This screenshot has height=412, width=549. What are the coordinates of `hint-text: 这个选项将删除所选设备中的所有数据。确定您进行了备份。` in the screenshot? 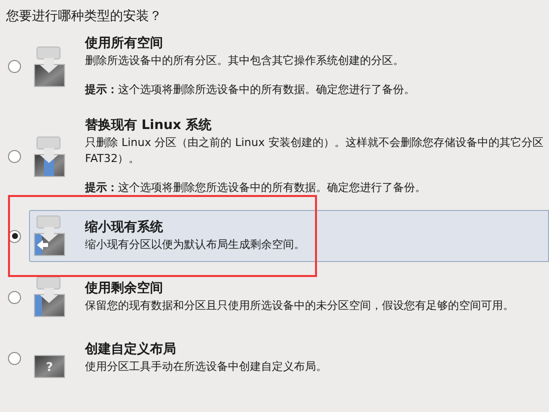 It's located at (266, 90).